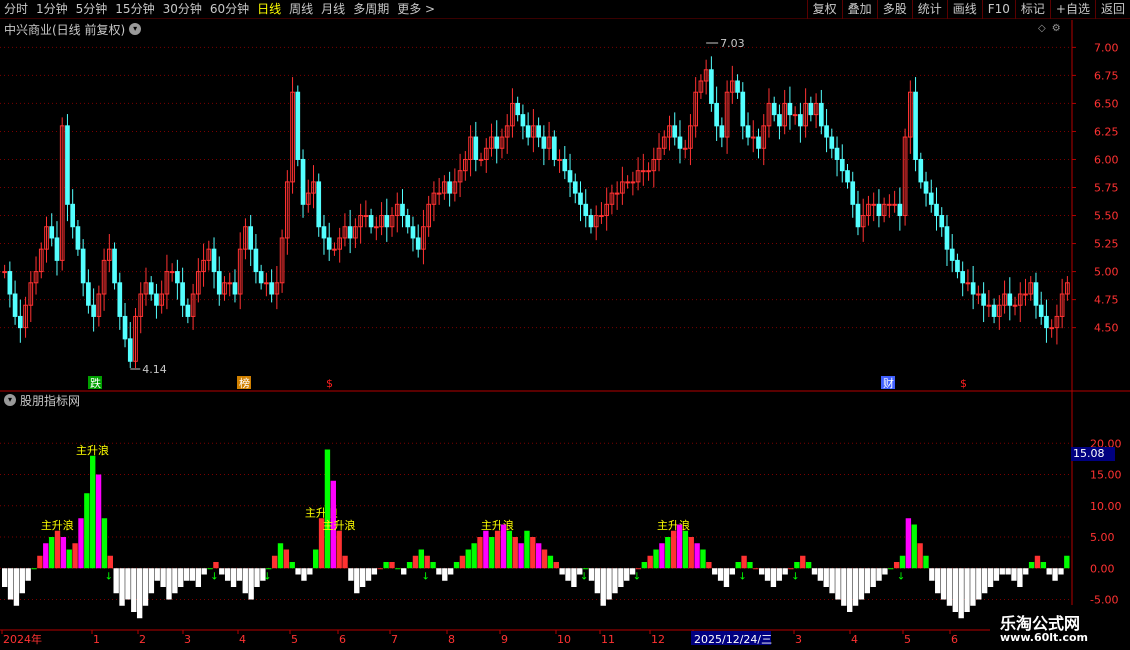 The height and width of the screenshot is (650, 1130). What do you see at coordinates (1106, 159) in the screenshot?
I see `y-tick-label: 6.00` at bounding box center [1106, 159].